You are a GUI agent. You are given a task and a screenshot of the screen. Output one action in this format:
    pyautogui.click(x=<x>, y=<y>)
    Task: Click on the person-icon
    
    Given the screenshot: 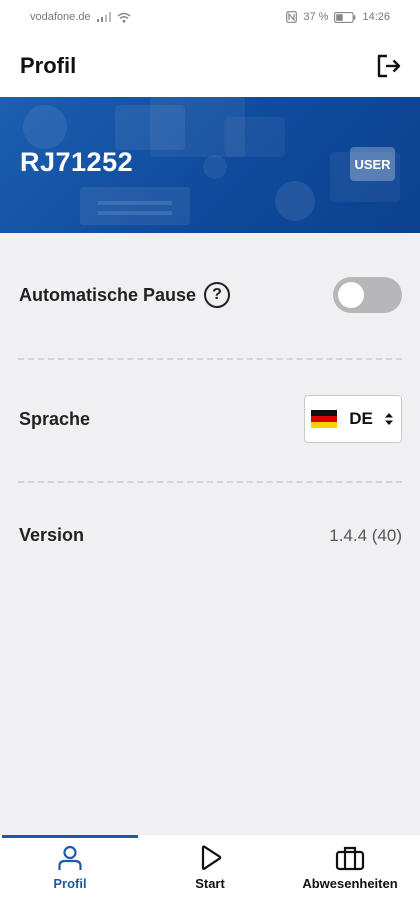 What is the action you would take?
    pyautogui.click(x=70, y=857)
    